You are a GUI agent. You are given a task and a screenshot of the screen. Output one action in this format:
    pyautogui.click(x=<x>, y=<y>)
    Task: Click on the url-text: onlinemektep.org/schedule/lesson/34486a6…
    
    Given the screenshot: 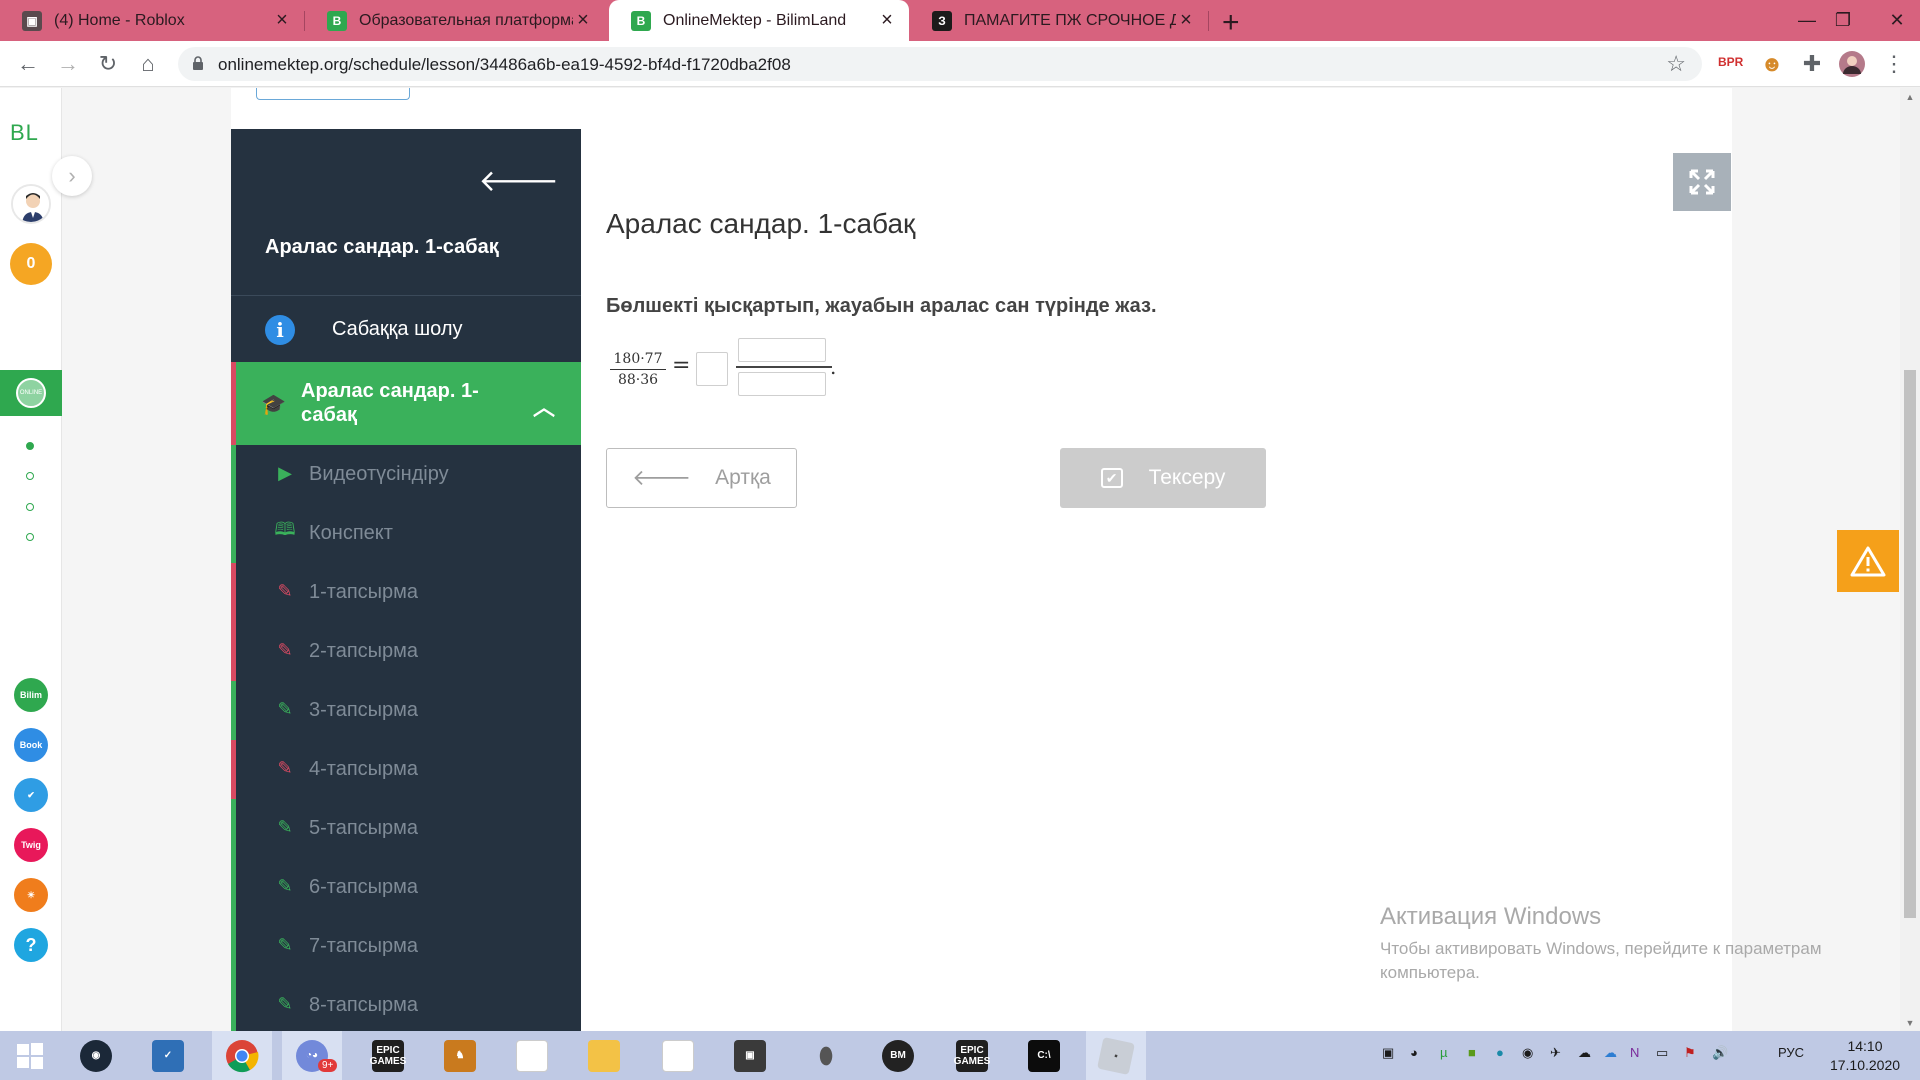 What is the action you would take?
    pyautogui.click(x=504, y=64)
    